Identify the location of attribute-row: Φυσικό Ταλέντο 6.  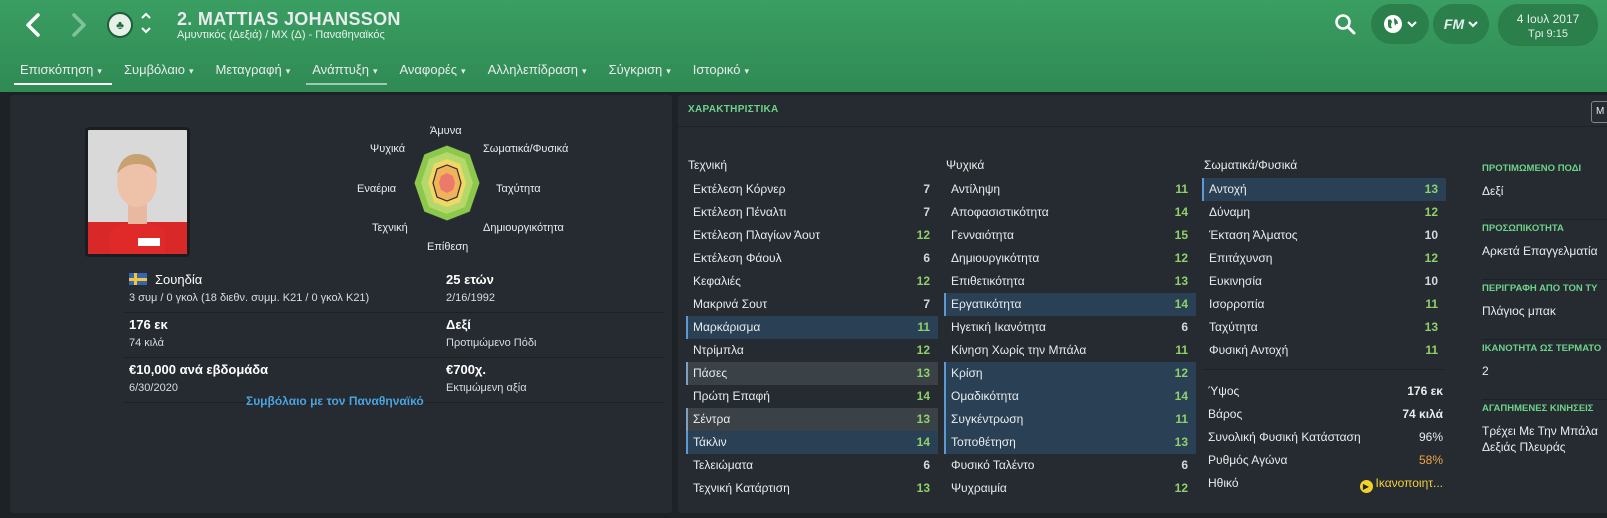
(1070, 465).